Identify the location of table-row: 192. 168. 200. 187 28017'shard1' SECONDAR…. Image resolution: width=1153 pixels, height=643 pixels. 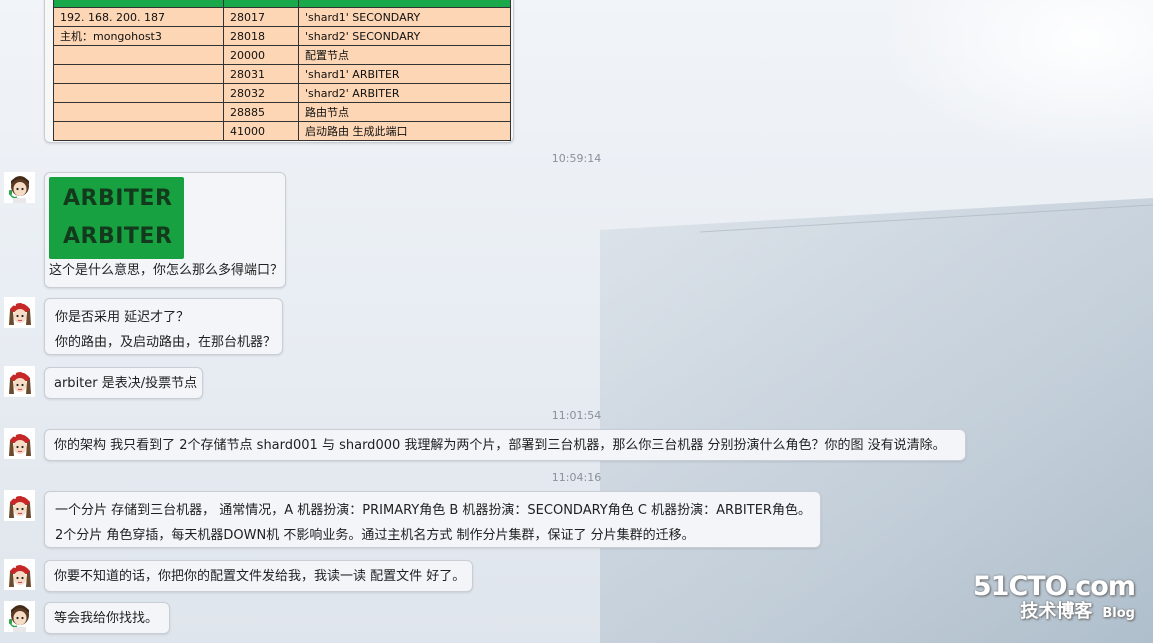
(282, 17).